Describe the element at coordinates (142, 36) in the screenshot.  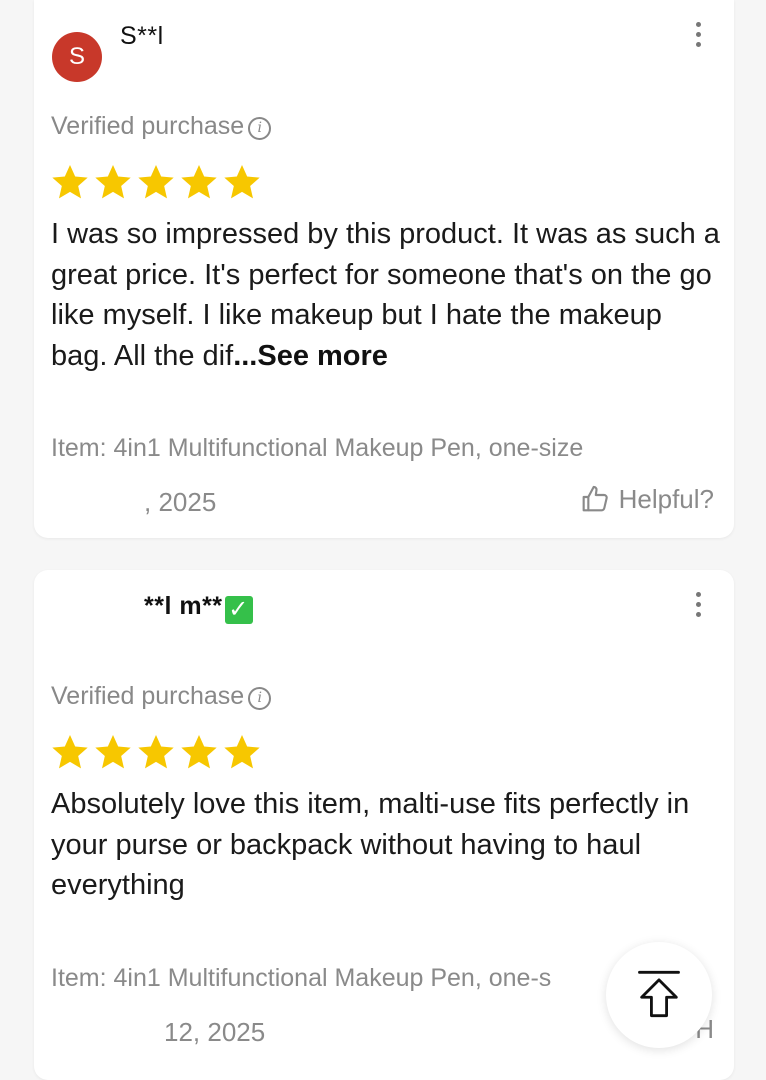
I see `reviewer-name: S**l` at that location.